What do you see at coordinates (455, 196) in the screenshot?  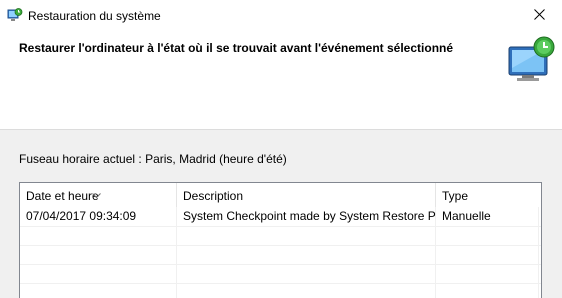 I see `column-header-type-label: Type` at bounding box center [455, 196].